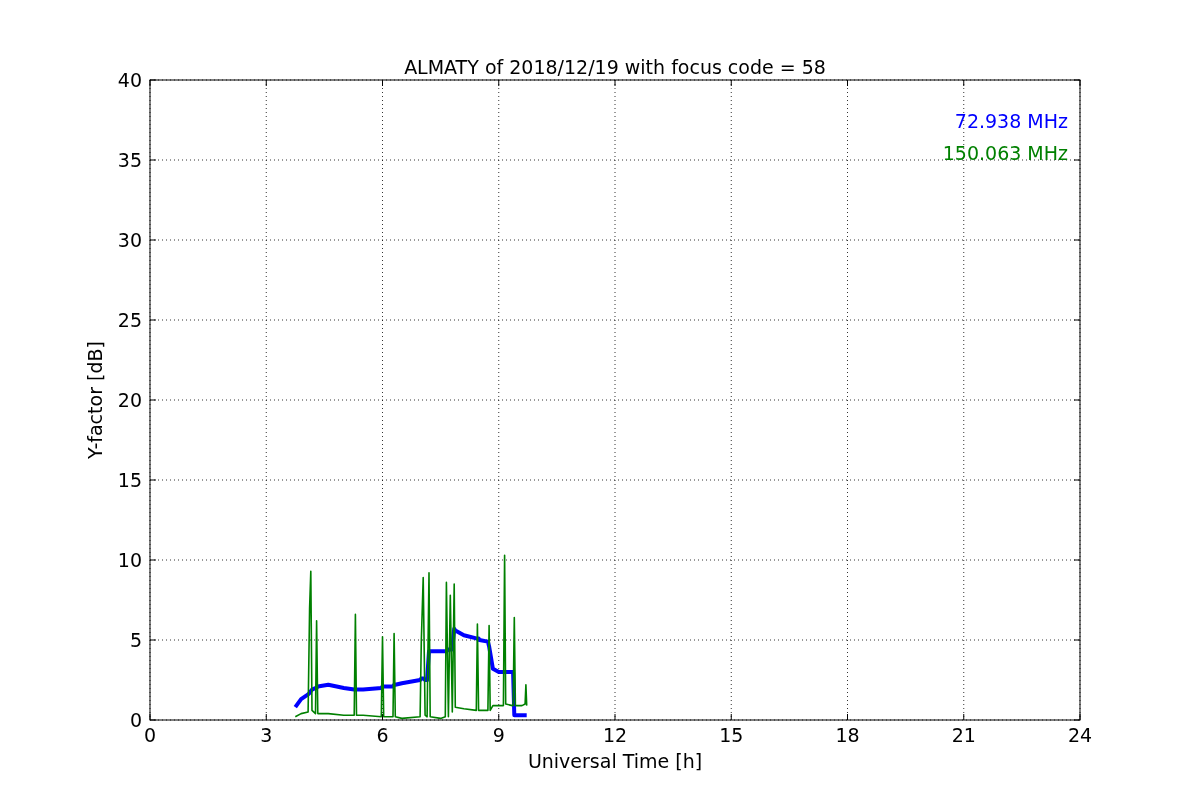  Describe the element at coordinates (266, 735) in the screenshot. I see `x-tick-label: 3` at that location.